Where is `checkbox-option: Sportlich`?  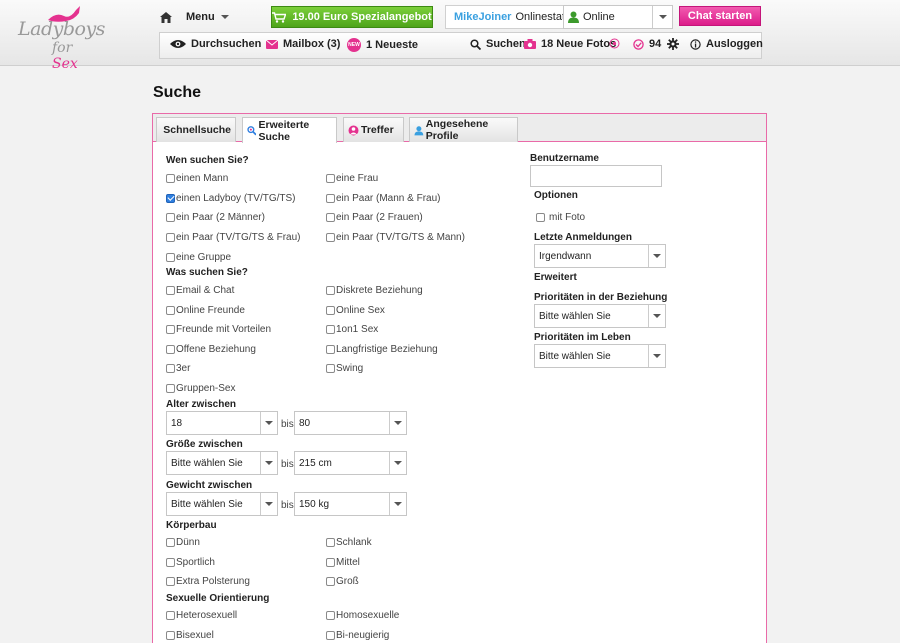
checkbox-option: Sportlich is located at coordinates (190, 562).